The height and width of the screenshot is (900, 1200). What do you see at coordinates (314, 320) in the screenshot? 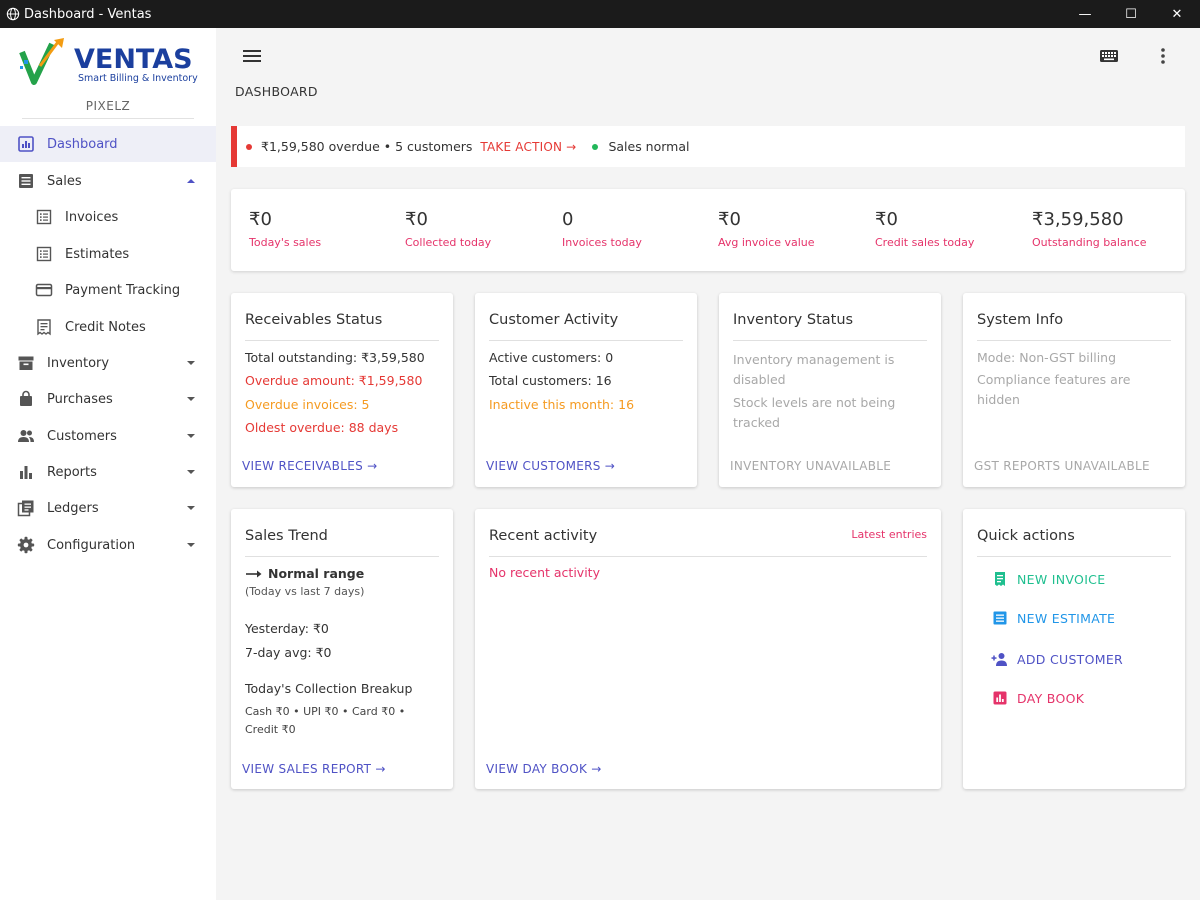
I see `card-title: Receivables Status` at bounding box center [314, 320].